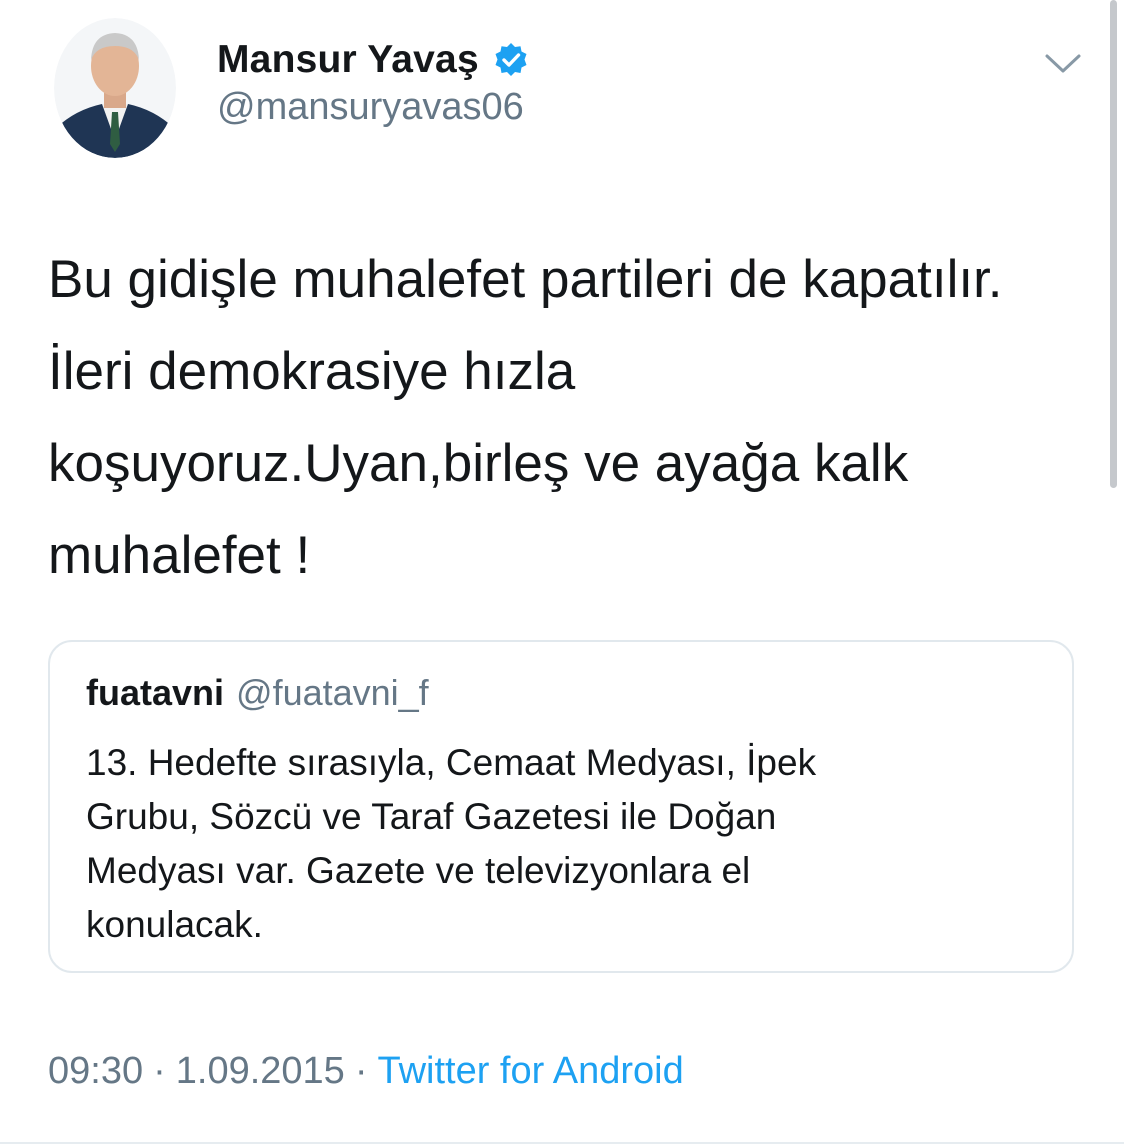 The width and height of the screenshot is (1124, 1148). I want to click on author-row: Mansur Yavaş, so click(373, 60).